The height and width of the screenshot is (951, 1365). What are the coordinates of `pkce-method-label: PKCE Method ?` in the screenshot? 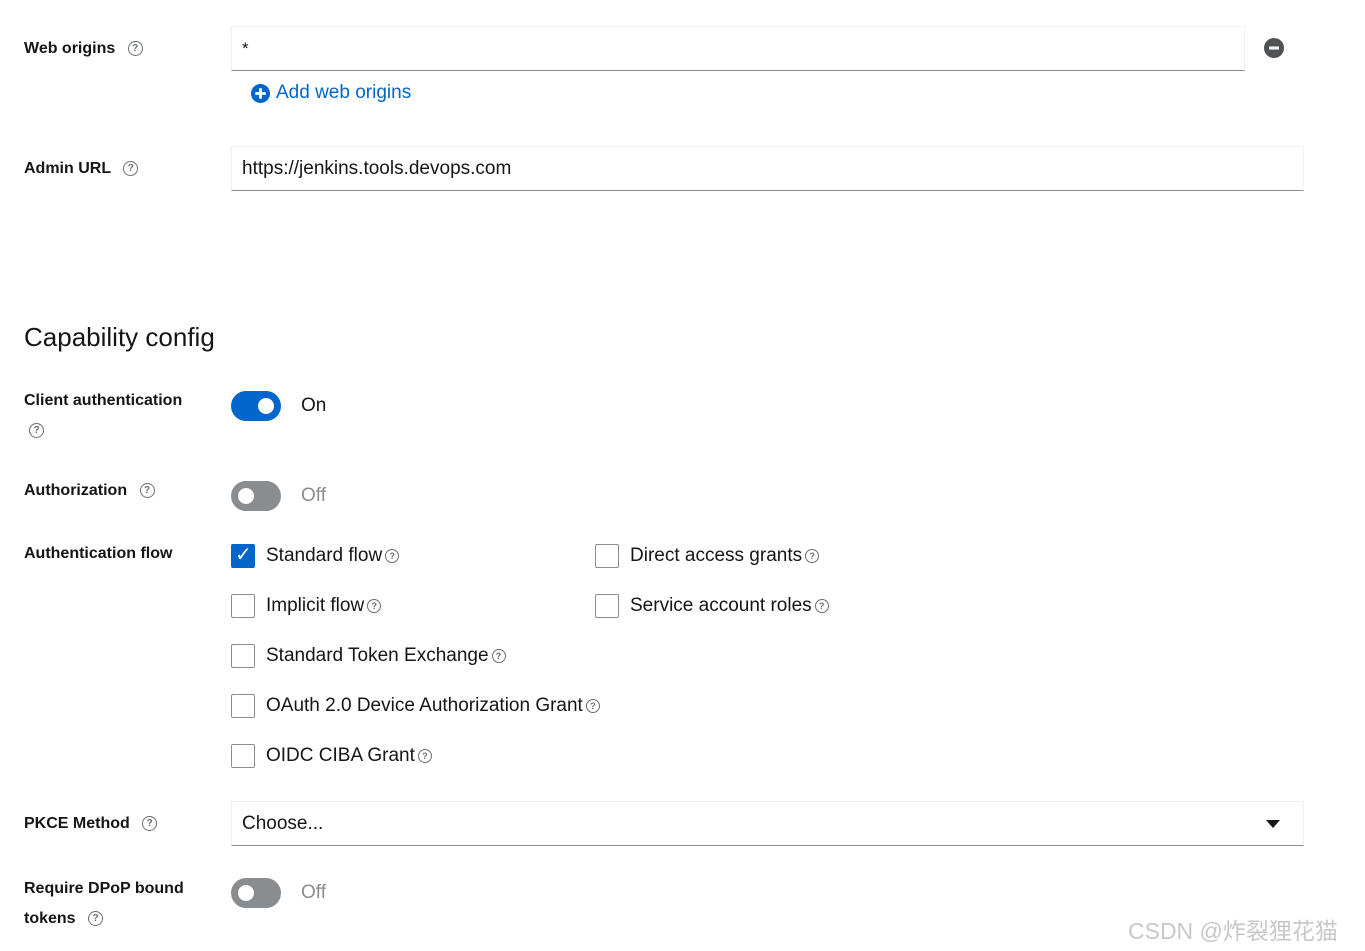 It's located at (91, 824).